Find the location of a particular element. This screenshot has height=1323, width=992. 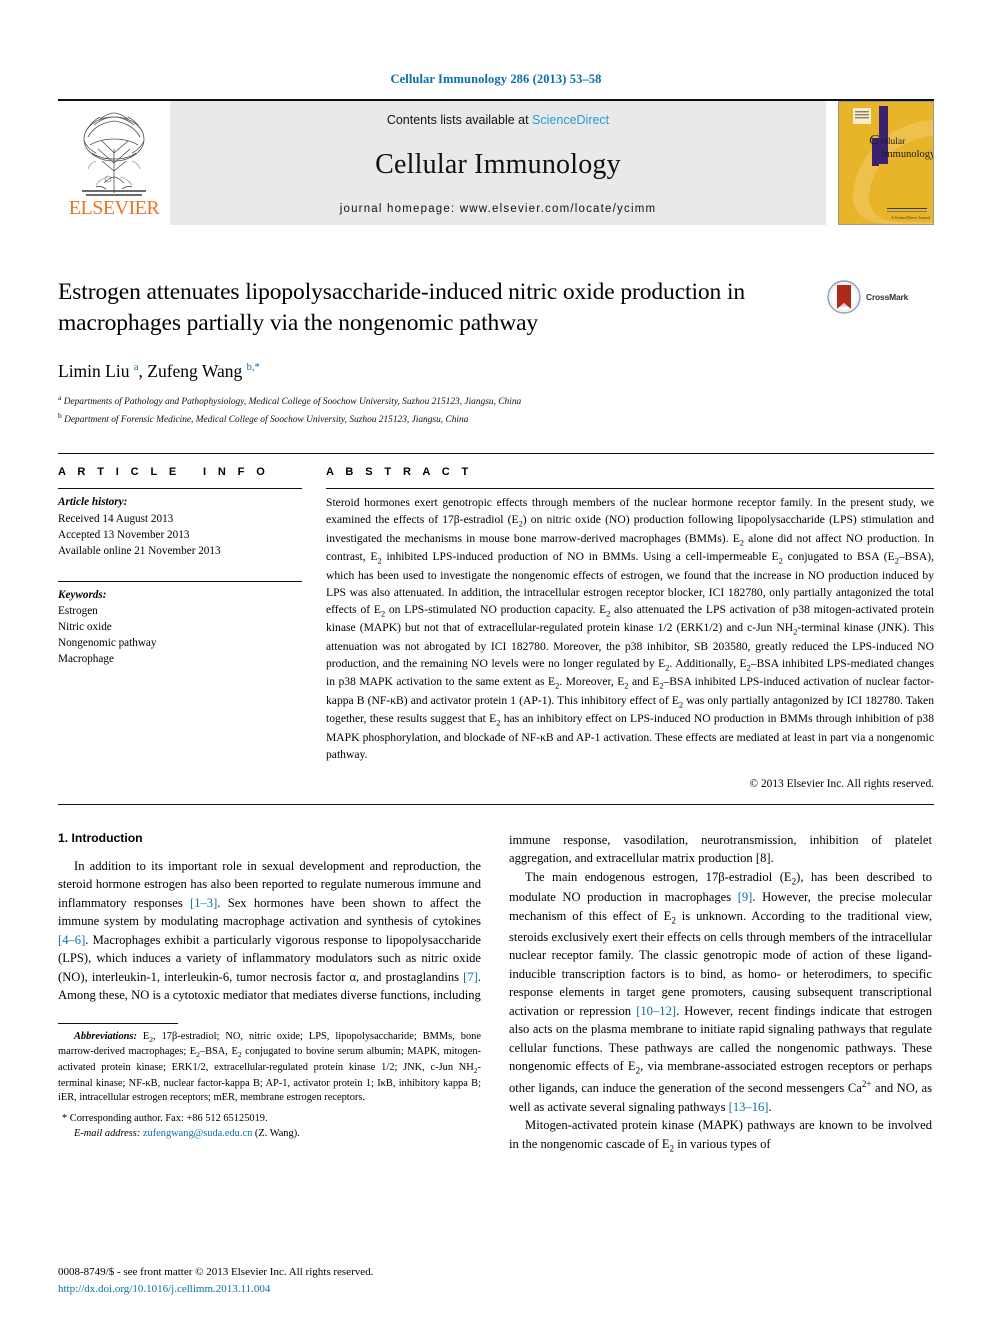

email-label: E-mail address: is located at coordinates (107, 1134).